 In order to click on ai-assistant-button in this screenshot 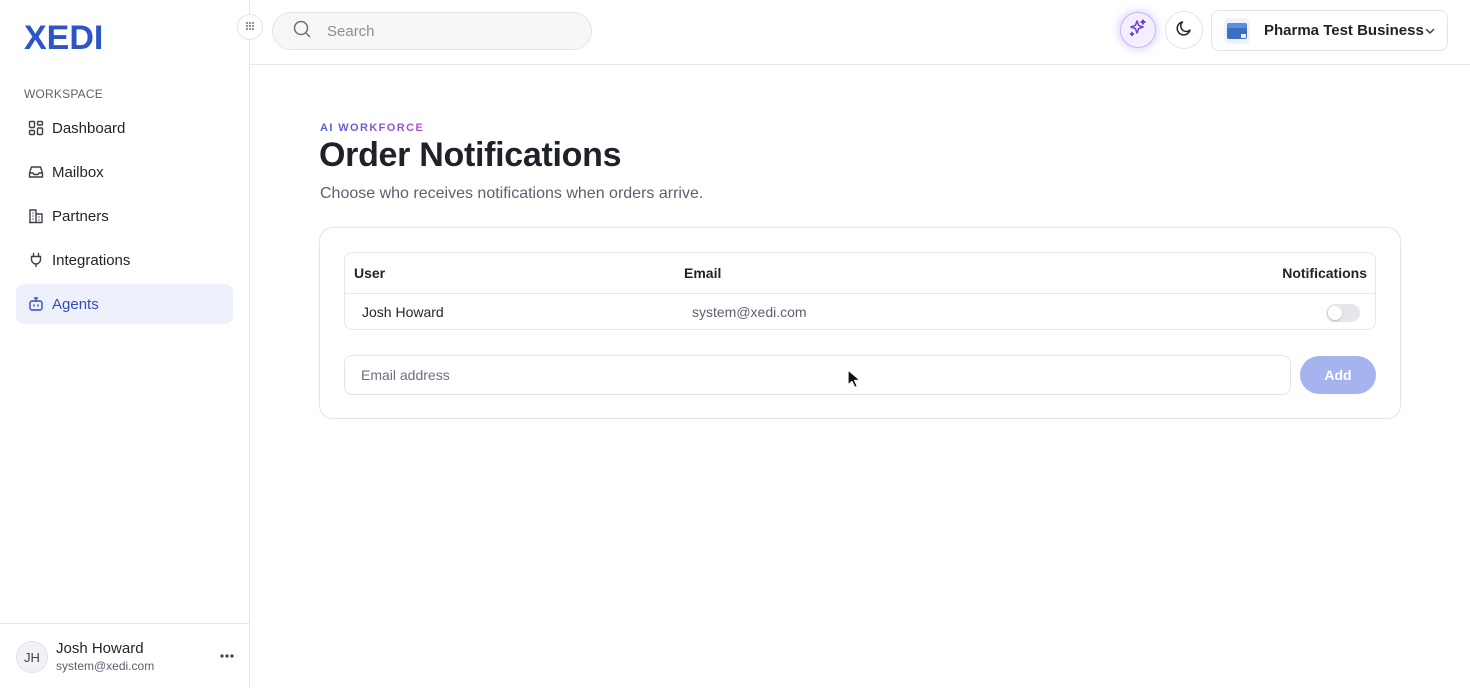, I will do `click(1138, 30)`.